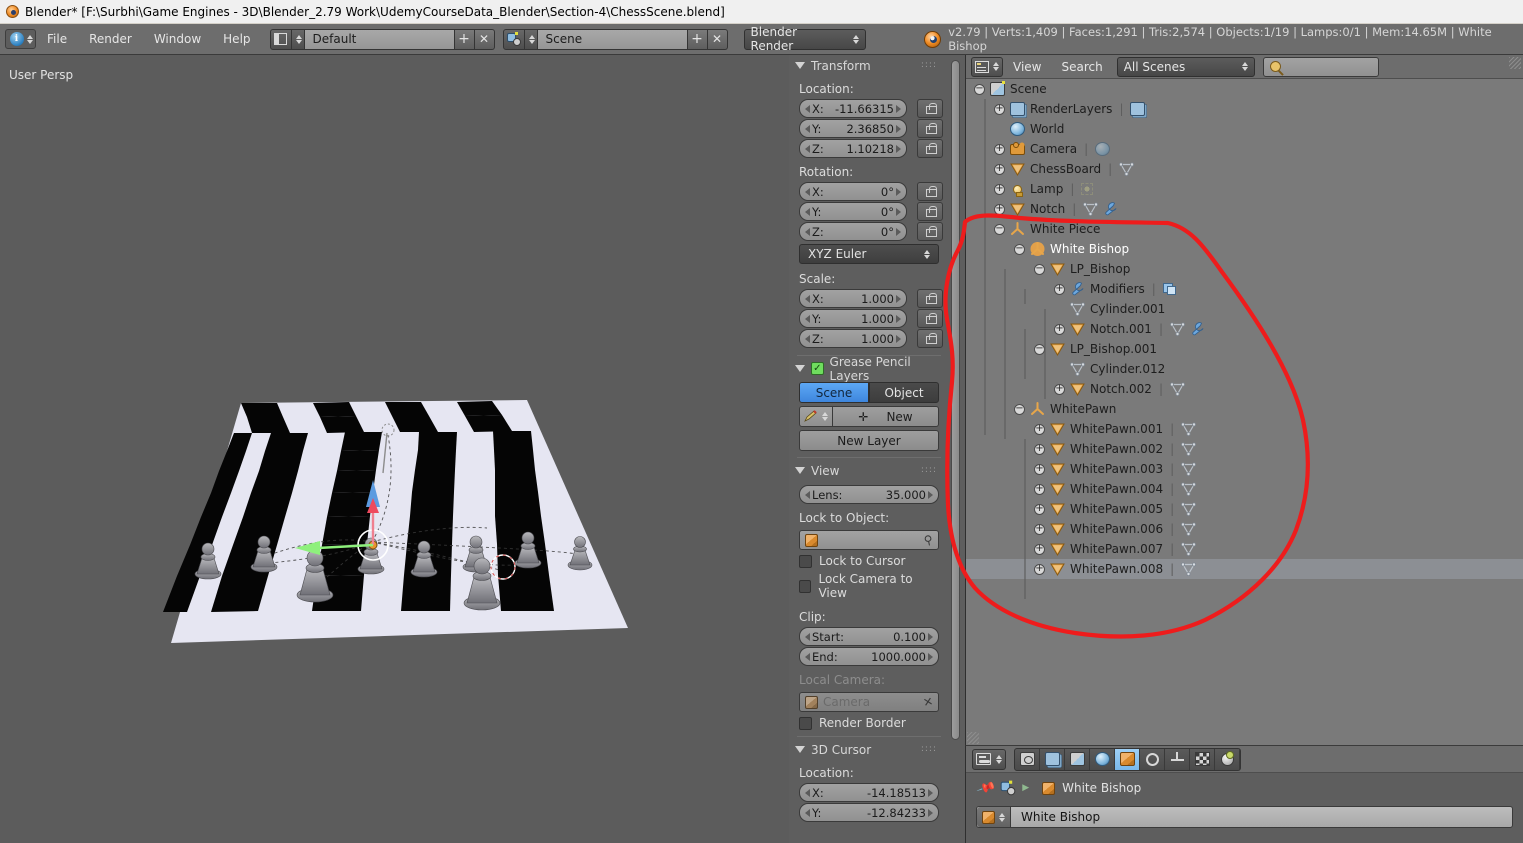 This screenshot has width=1523, height=843. I want to click on render-engine-dropdown: Blender Render, so click(805, 39).